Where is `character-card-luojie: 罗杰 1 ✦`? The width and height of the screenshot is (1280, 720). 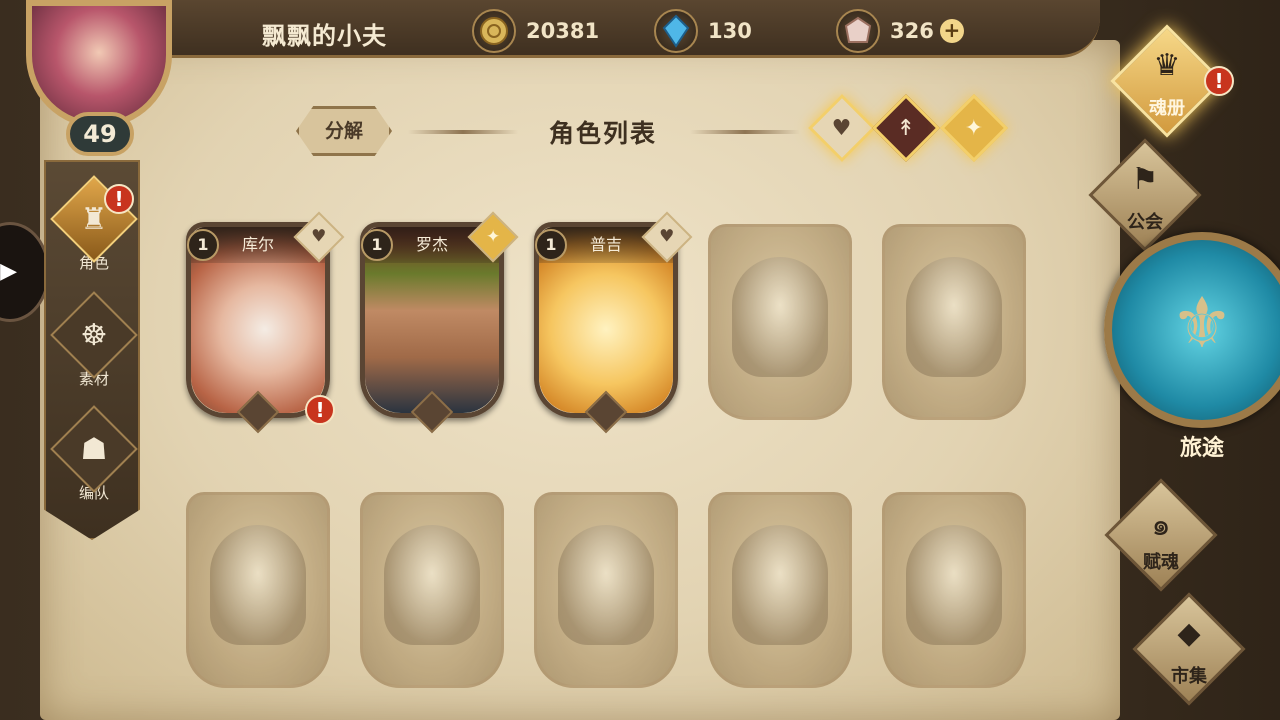 character-card-luojie: 罗杰 1 ✦ is located at coordinates (439, 322).